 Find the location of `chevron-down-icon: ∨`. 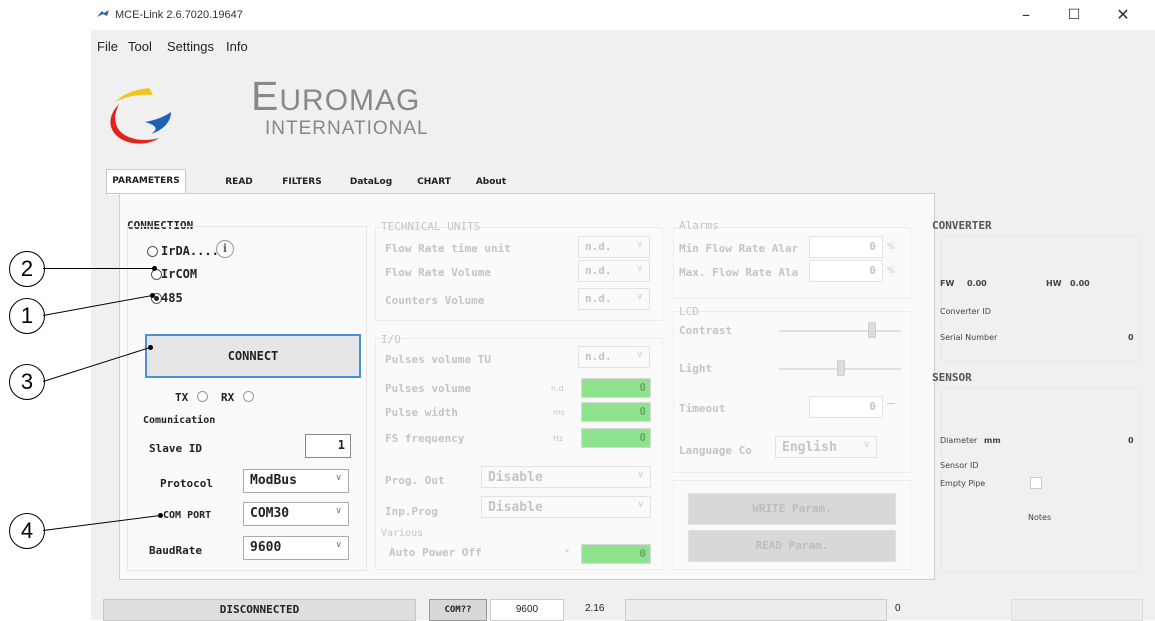

chevron-down-icon: ∨ is located at coordinates (338, 511).